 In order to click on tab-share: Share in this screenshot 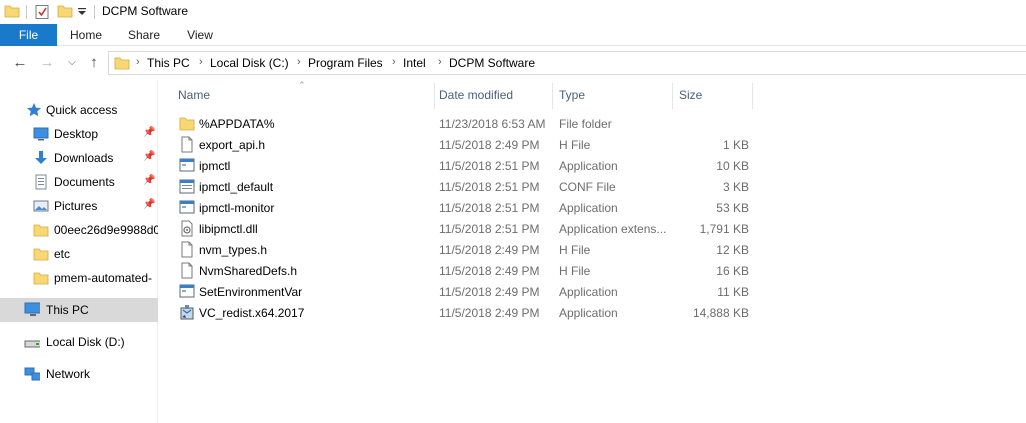, I will do `click(144, 35)`.